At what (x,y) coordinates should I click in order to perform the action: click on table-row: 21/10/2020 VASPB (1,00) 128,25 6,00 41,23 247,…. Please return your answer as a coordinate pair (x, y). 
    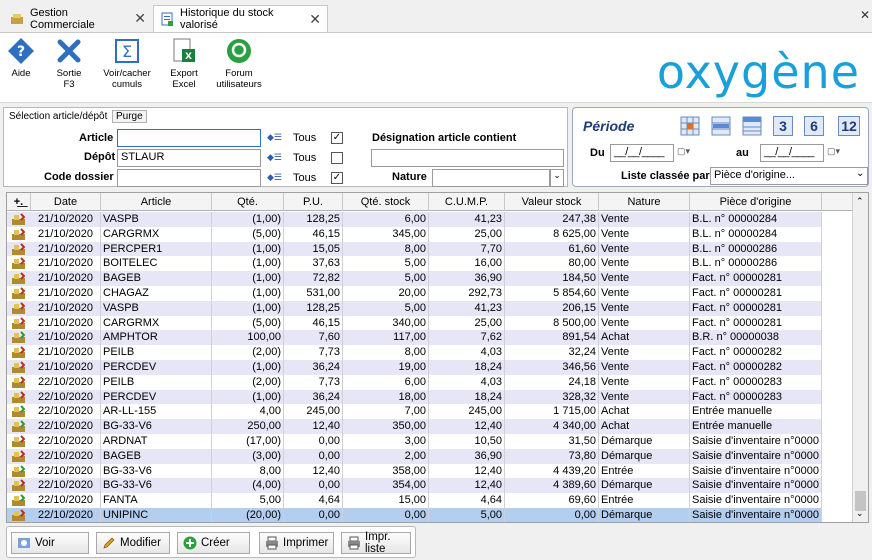
    Looking at the image, I should click on (414, 219).